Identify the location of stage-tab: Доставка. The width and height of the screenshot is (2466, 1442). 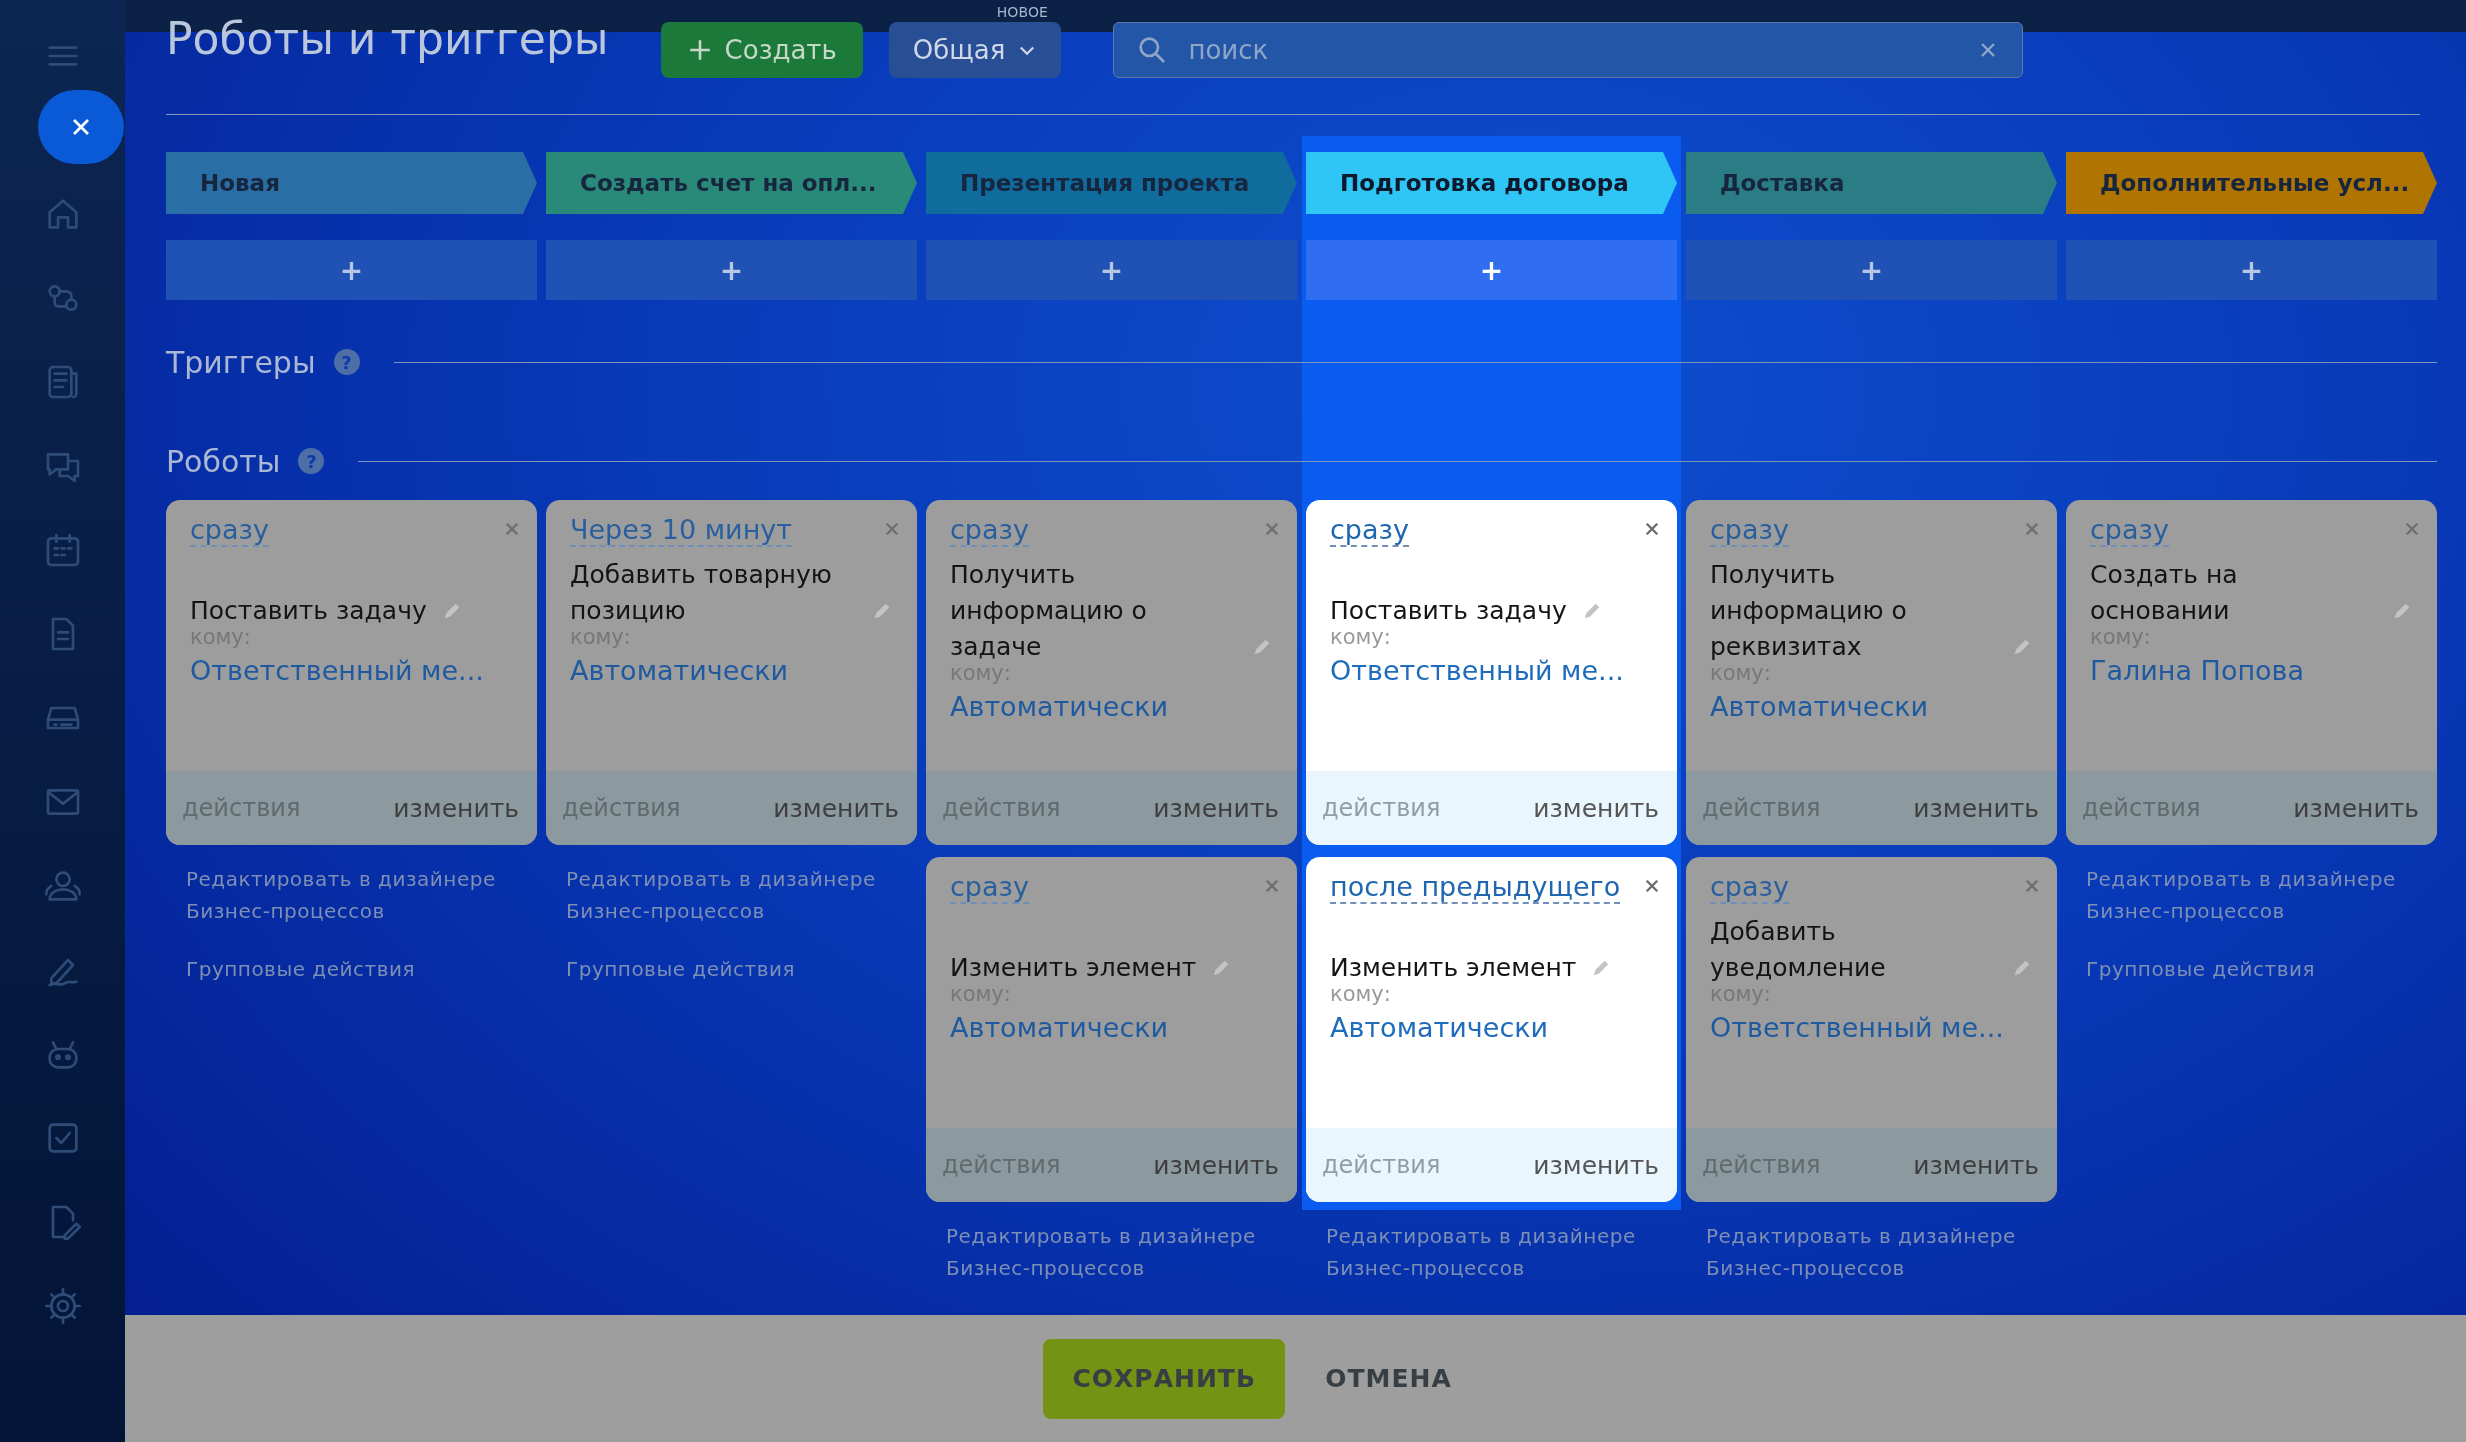
(1871, 183).